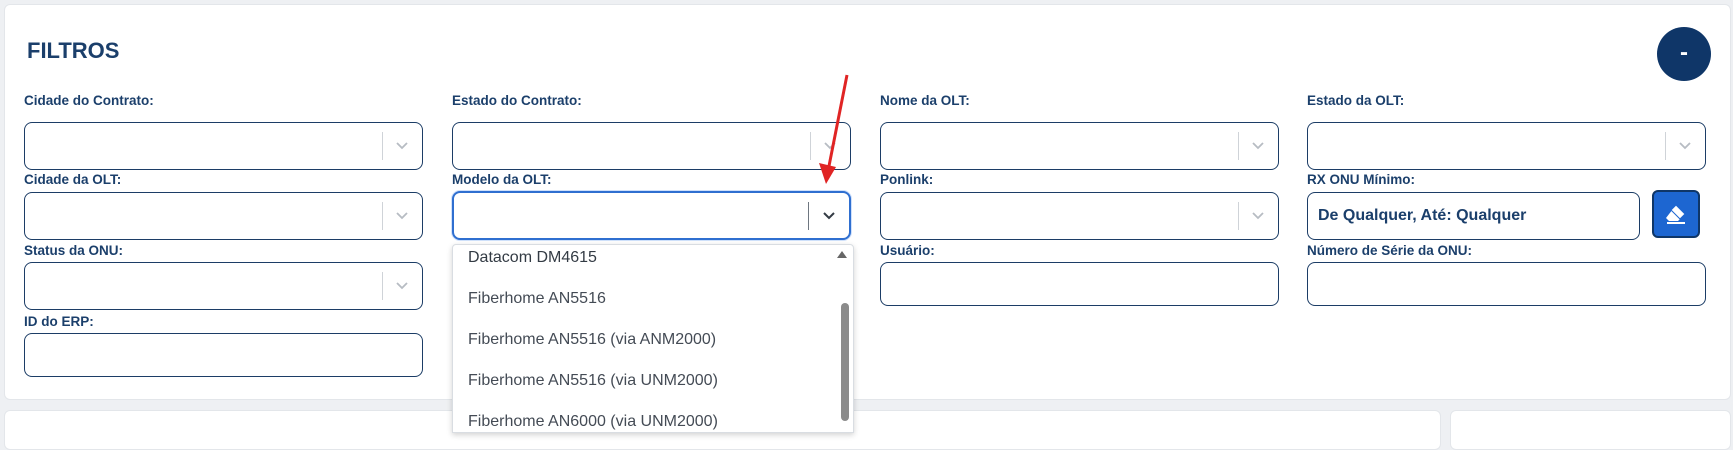 The image size is (1733, 450). I want to click on id-erp-label: ID do ERP:, so click(59, 321).